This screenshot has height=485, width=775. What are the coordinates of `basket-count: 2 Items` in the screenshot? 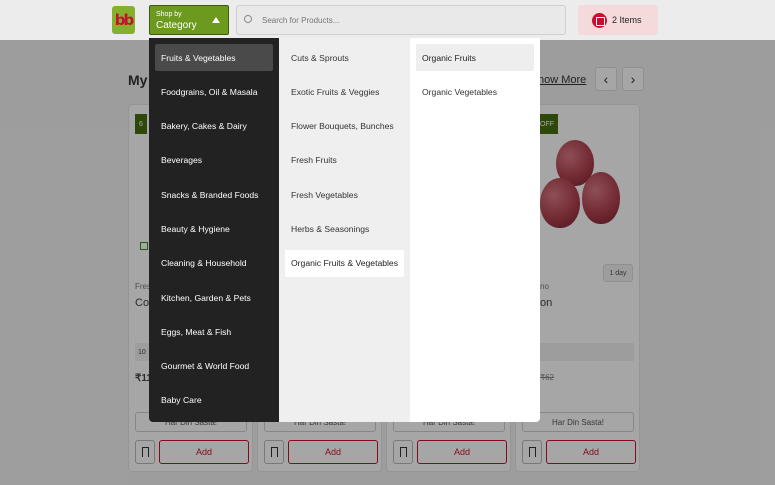 It's located at (627, 20).